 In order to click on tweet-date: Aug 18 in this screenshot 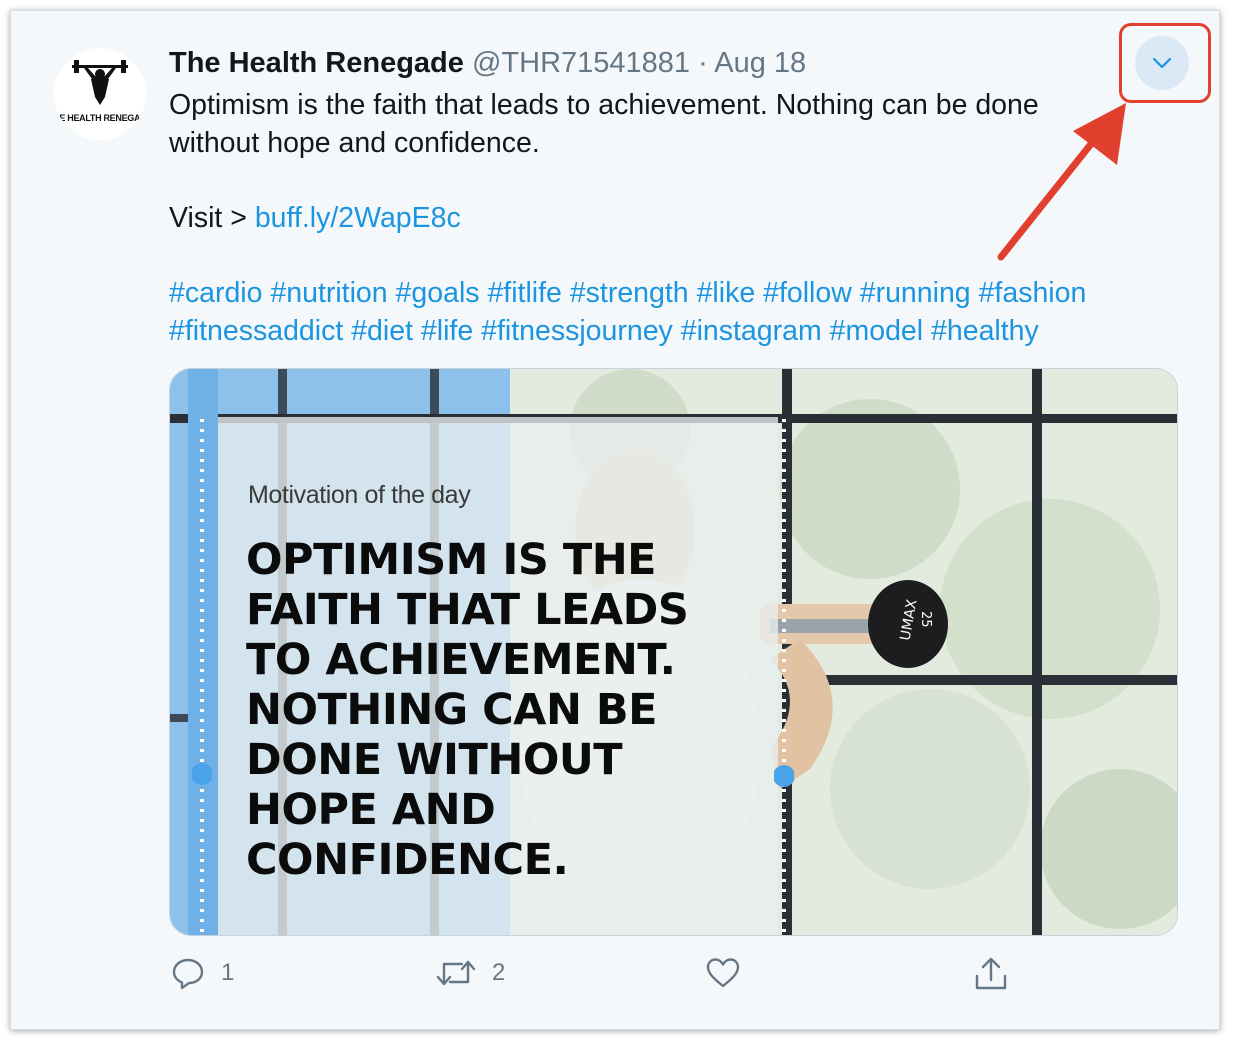, I will do `click(760, 63)`.